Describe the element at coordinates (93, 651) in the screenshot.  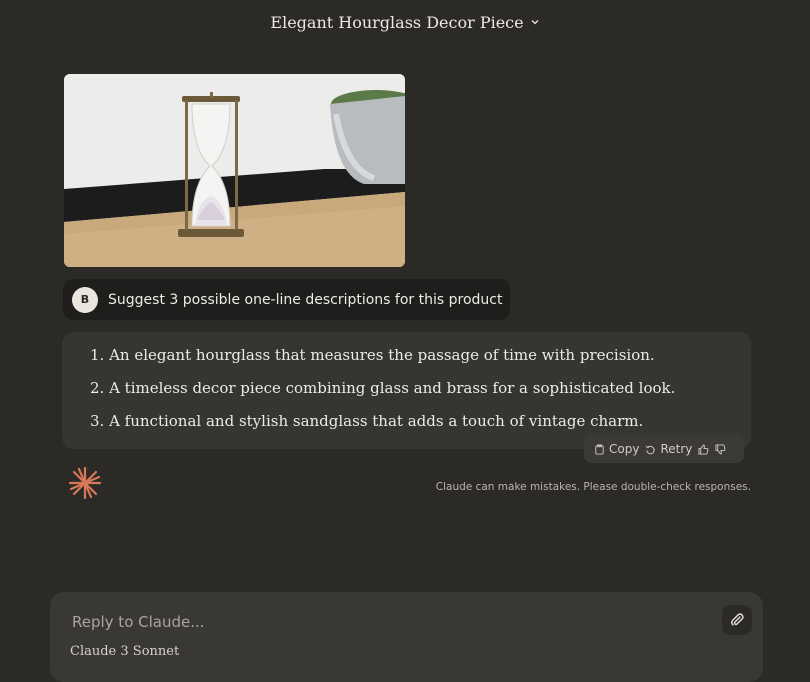
I see `model-name: Claude` at that location.